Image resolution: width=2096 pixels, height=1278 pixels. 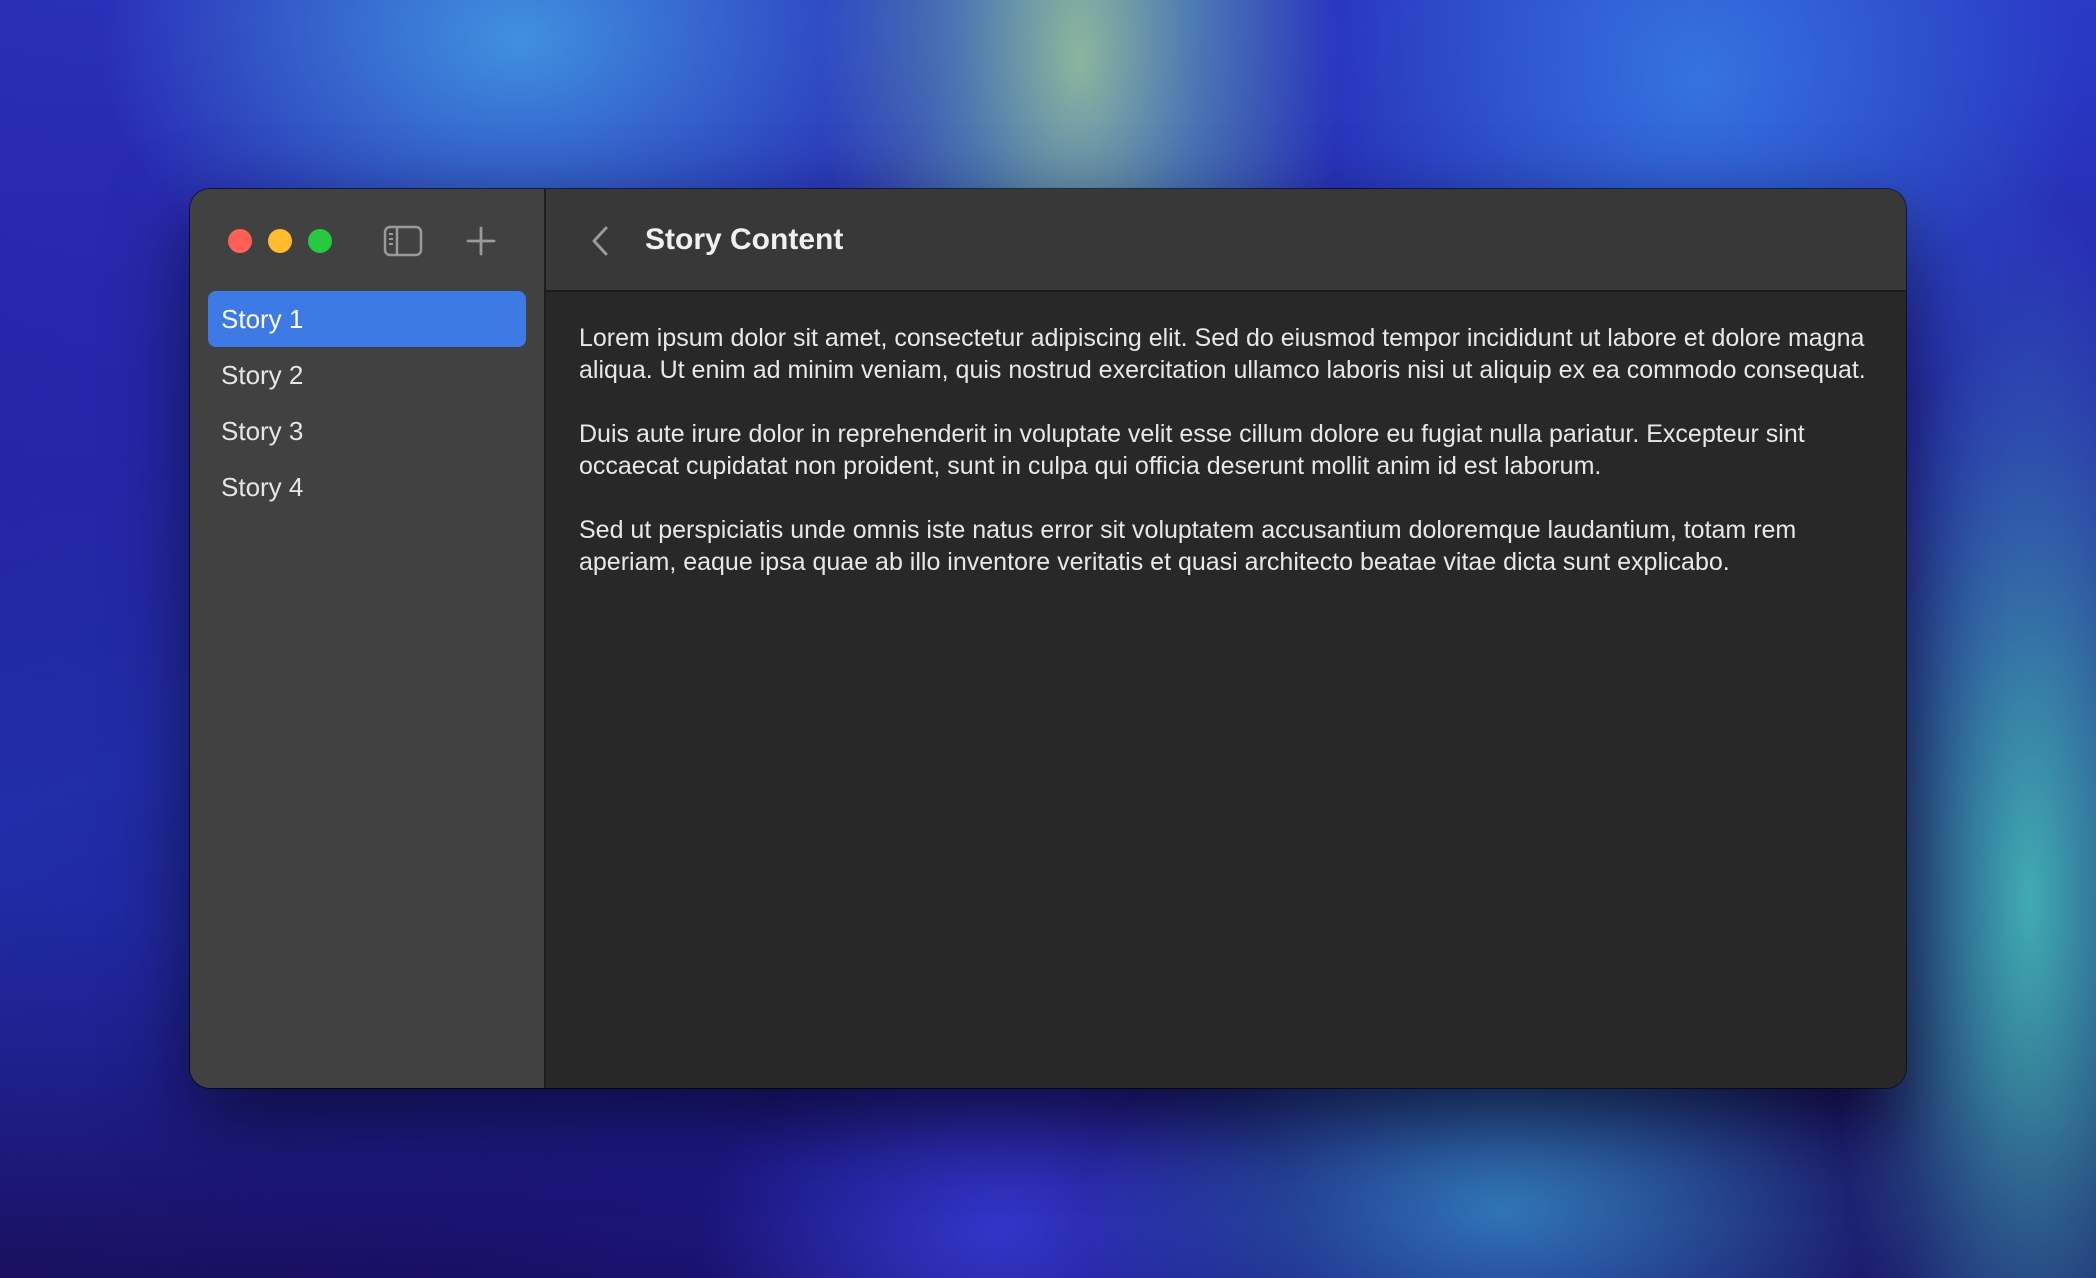 What do you see at coordinates (367, 375) in the screenshot?
I see `story-list-item: Story 2` at bounding box center [367, 375].